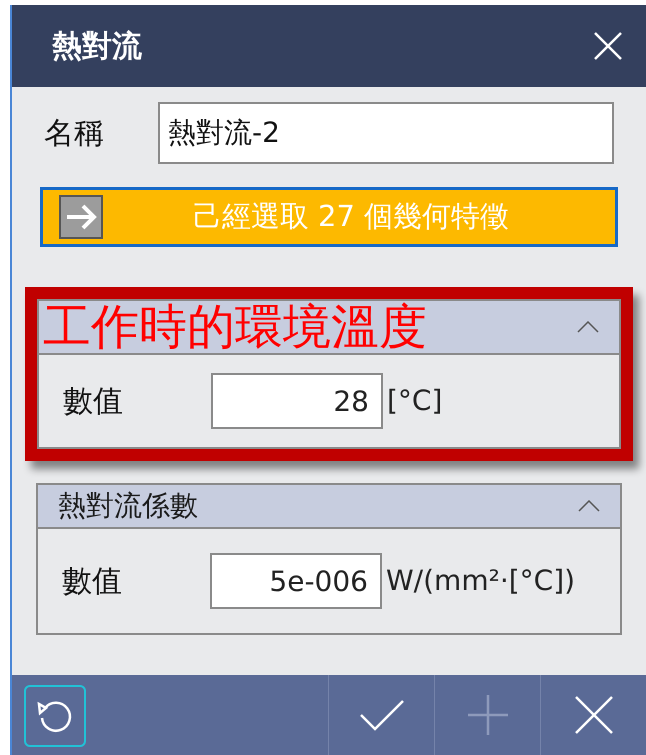 This screenshot has width=646, height=755. Describe the element at coordinates (296, 581) in the screenshot. I see `value-field: 5e-006` at that location.